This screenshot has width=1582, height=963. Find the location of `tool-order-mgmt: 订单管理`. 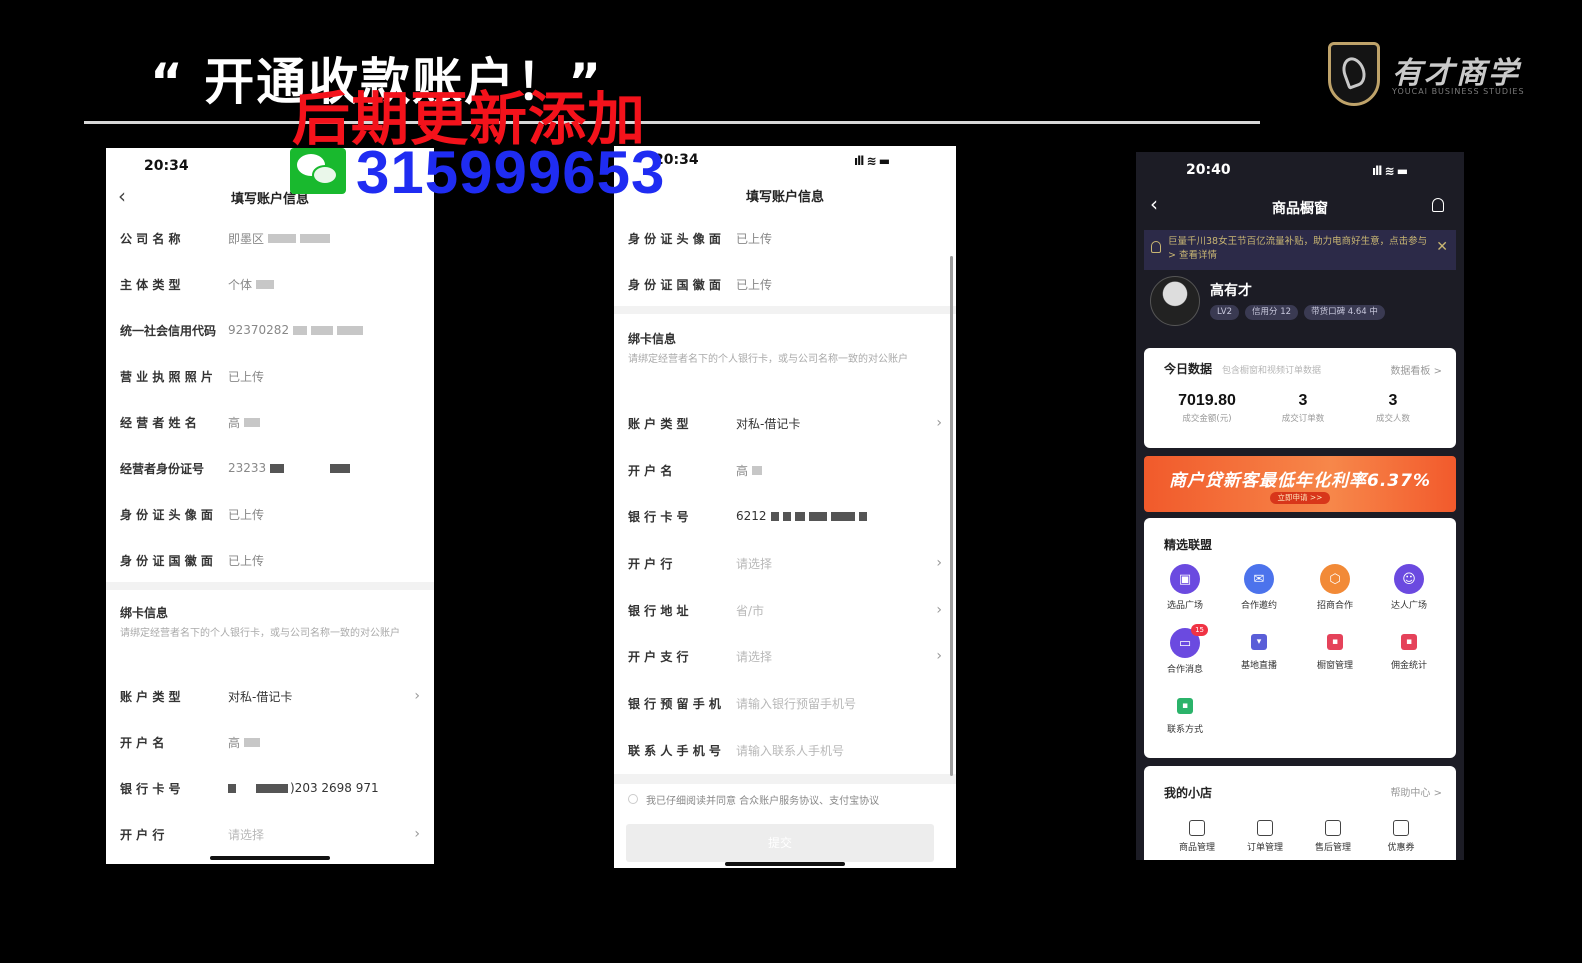

tool-order-mgmt: 订单管理 is located at coordinates (1265, 836).